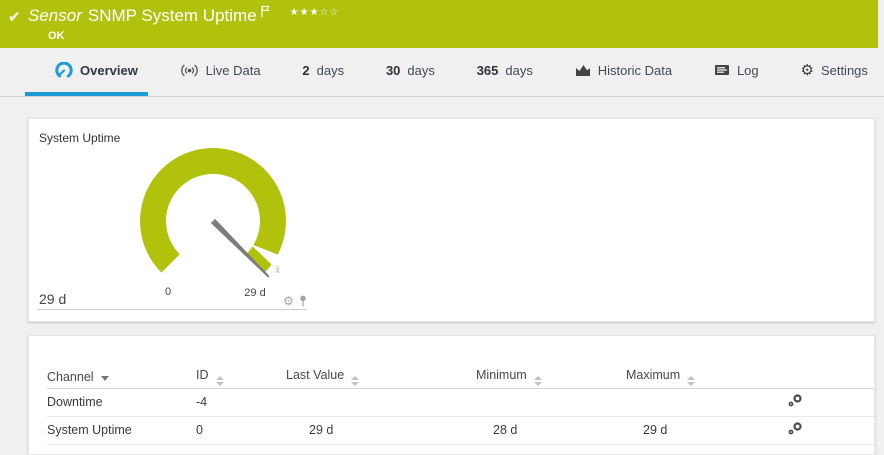  I want to click on cell-last-value, so click(381, 402).